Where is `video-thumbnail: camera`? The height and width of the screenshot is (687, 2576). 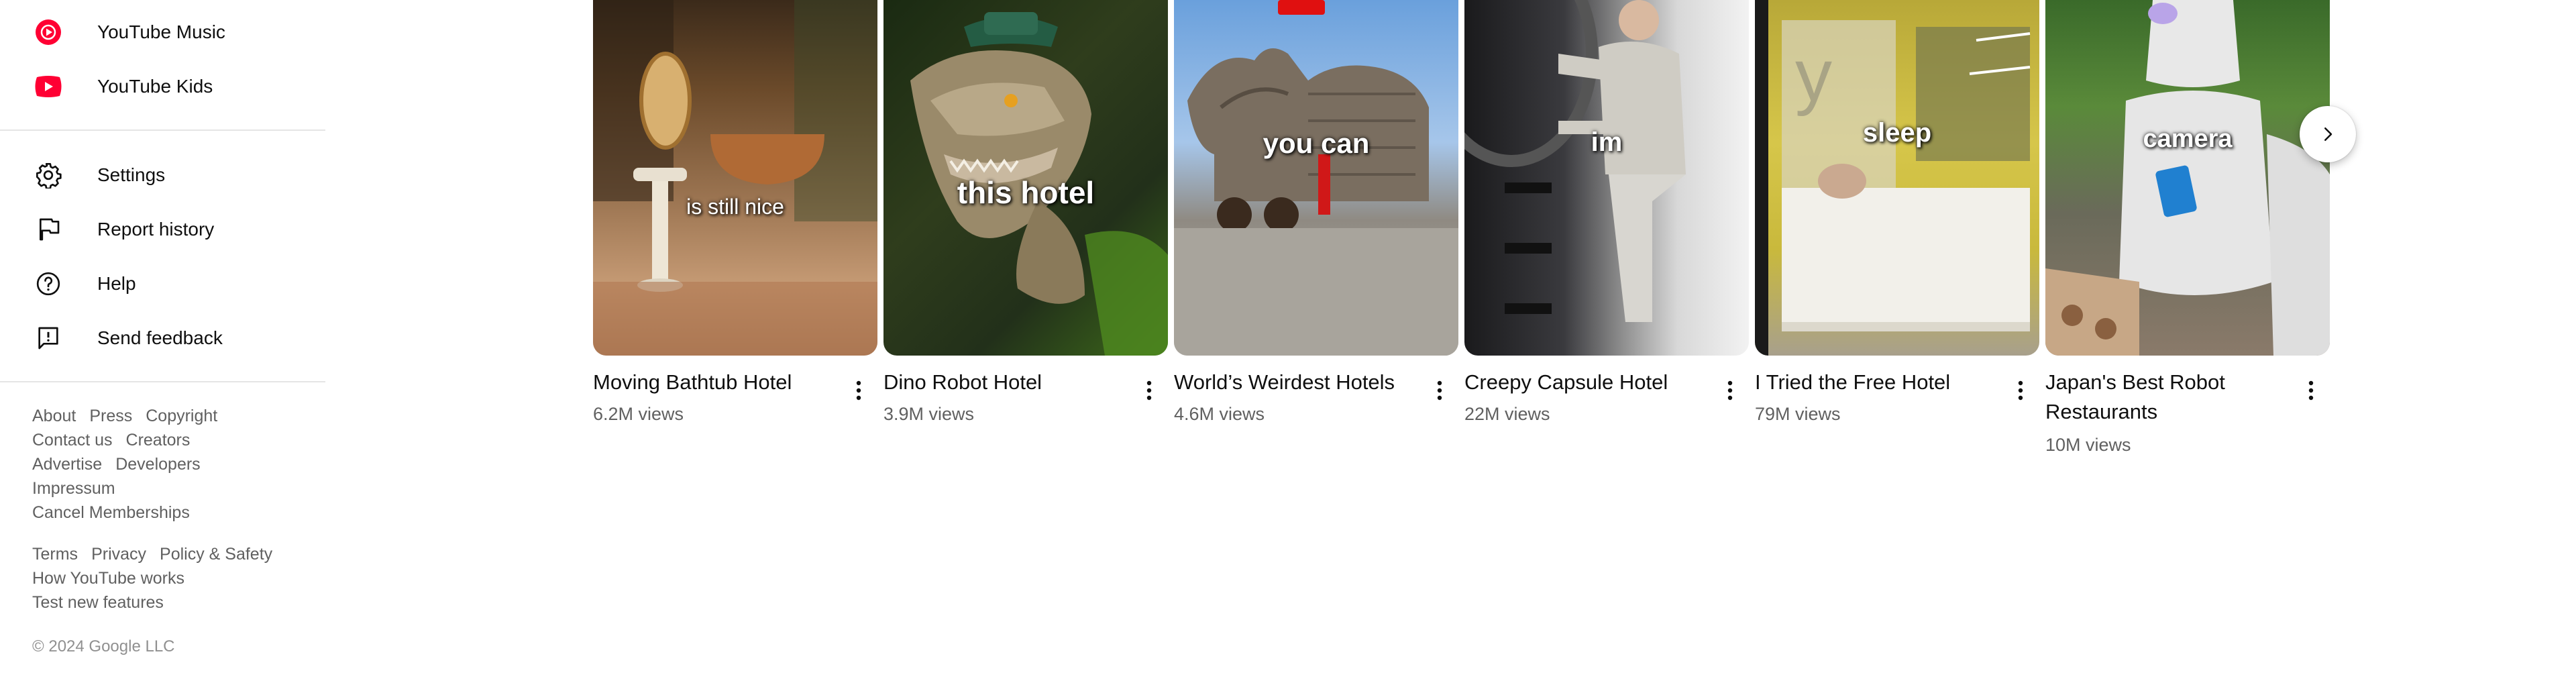
video-thumbnail: camera is located at coordinates (2187, 178).